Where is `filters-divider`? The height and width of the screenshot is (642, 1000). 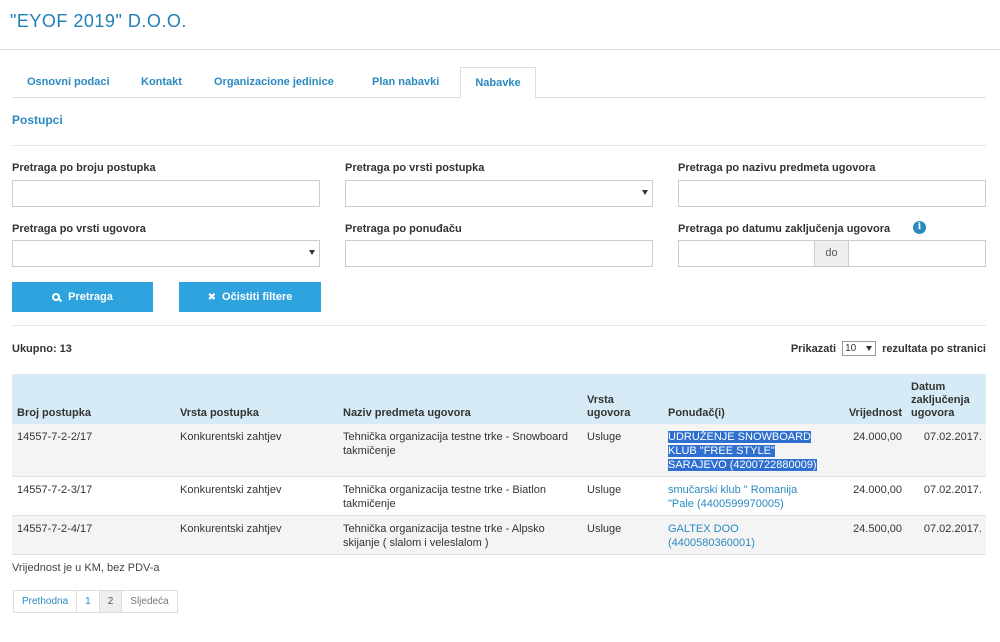
filters-divider is located at coordinates (499, 325).